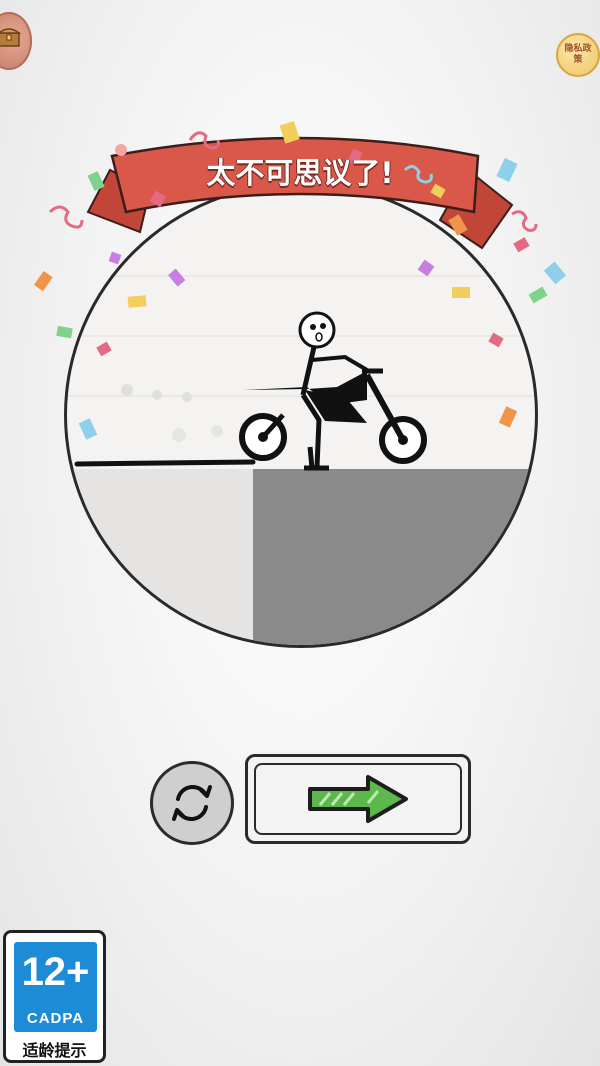  I want to click on age-rating-badge: 12+ CADPA 适龄提示, so click(54, 996).